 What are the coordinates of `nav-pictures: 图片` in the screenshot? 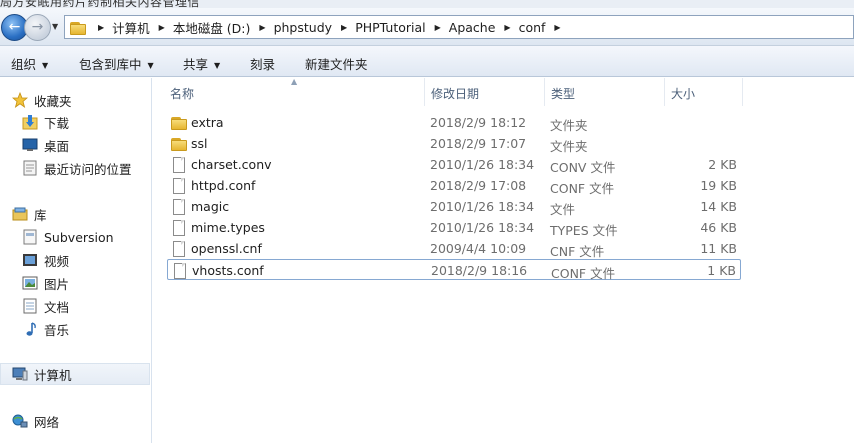 It's located at (45, 283).